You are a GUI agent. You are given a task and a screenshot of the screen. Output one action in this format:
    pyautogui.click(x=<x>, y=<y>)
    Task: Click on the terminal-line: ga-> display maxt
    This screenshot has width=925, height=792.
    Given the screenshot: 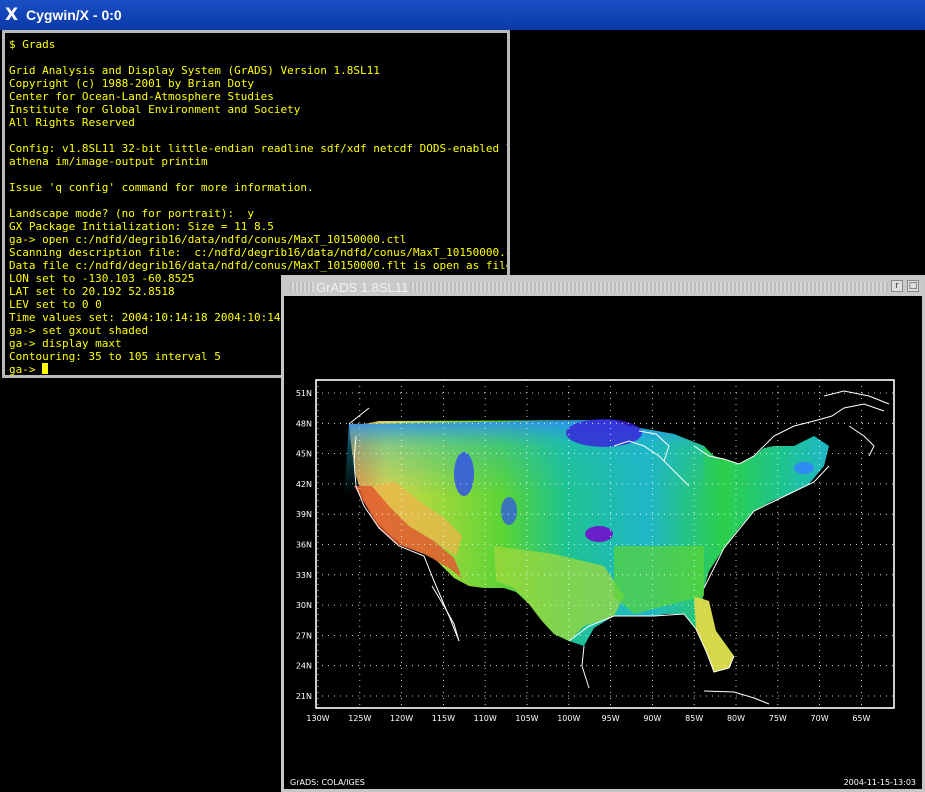 What is the action you would take?
    pyautogui.click(x=65, y=343)
    